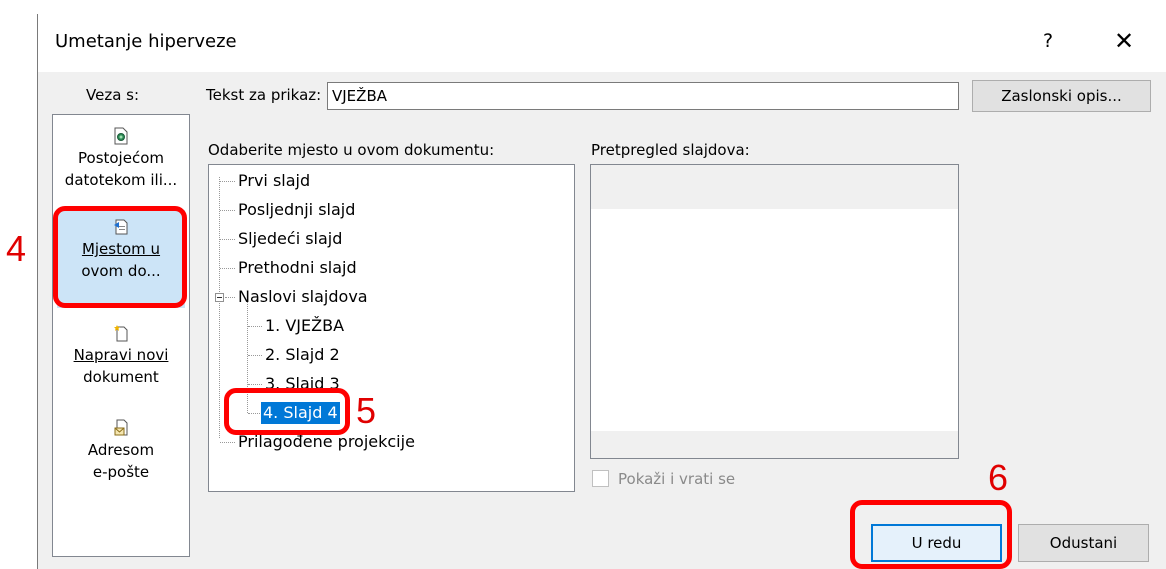 This screenshot has height=569, width=1166. I want to click on nav-email-address: Adresom e-pošte, so click(121, 455).